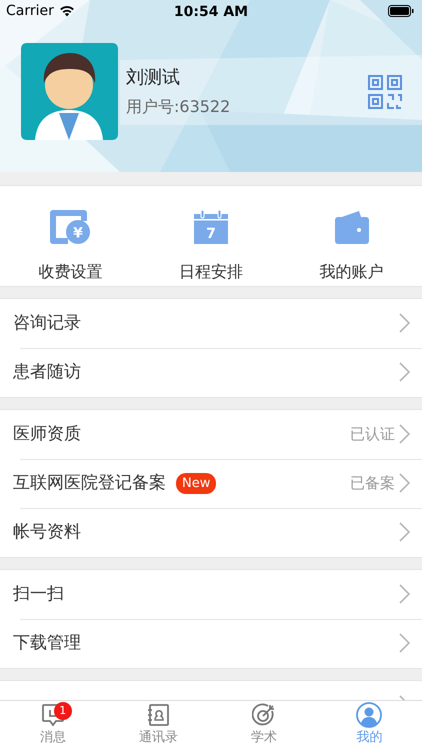  What do you see at coordinates (153, 78) in the screenshot?
I see `user-name: 刘测试` at bounding box center [153, 78].